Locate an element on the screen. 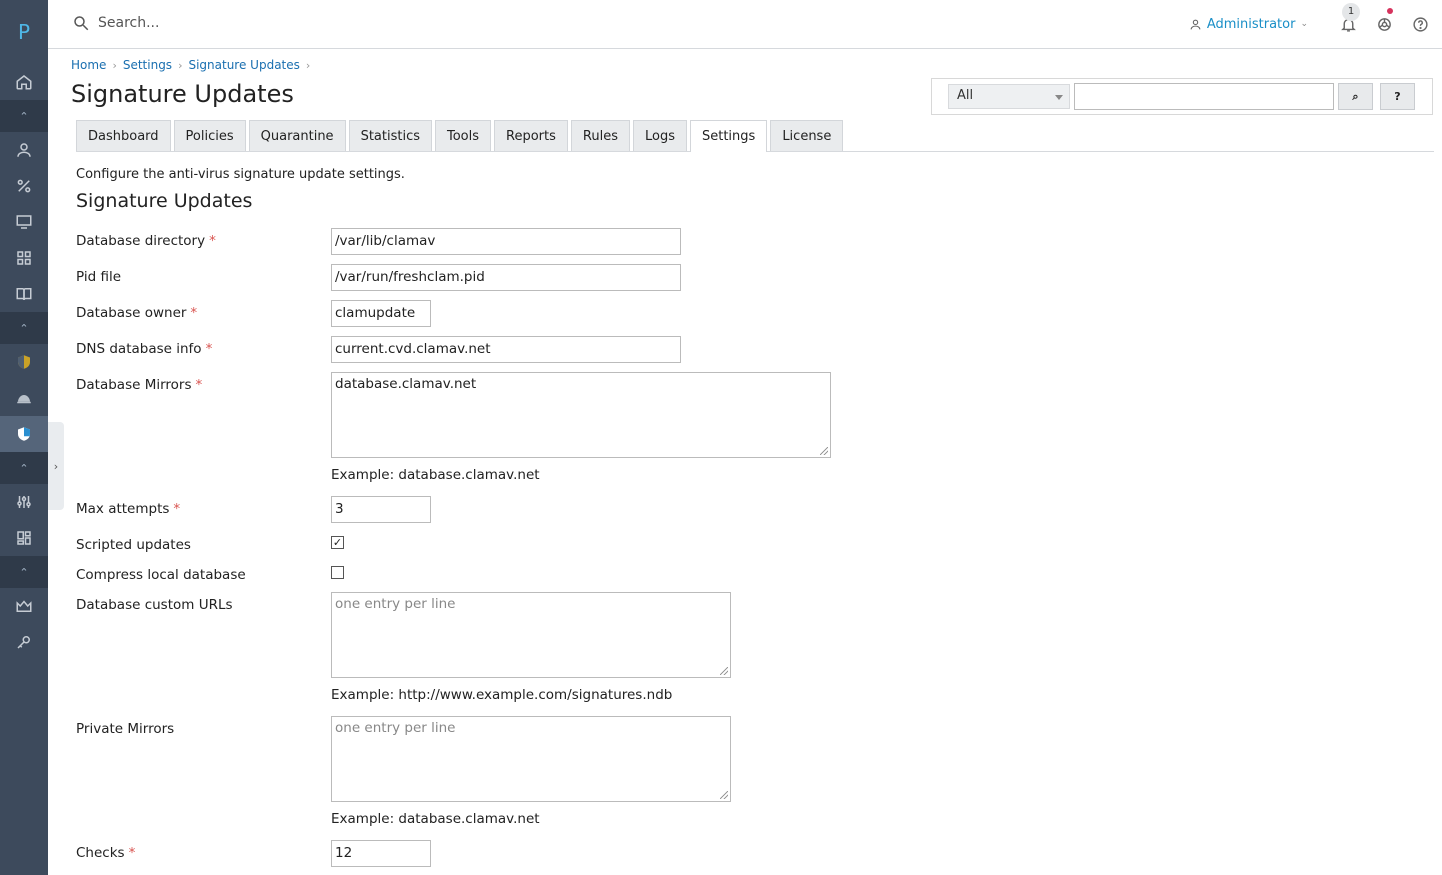 The width and height of the screenshot is (1442, 875). crown-icon is located at coordinates (24, 606).